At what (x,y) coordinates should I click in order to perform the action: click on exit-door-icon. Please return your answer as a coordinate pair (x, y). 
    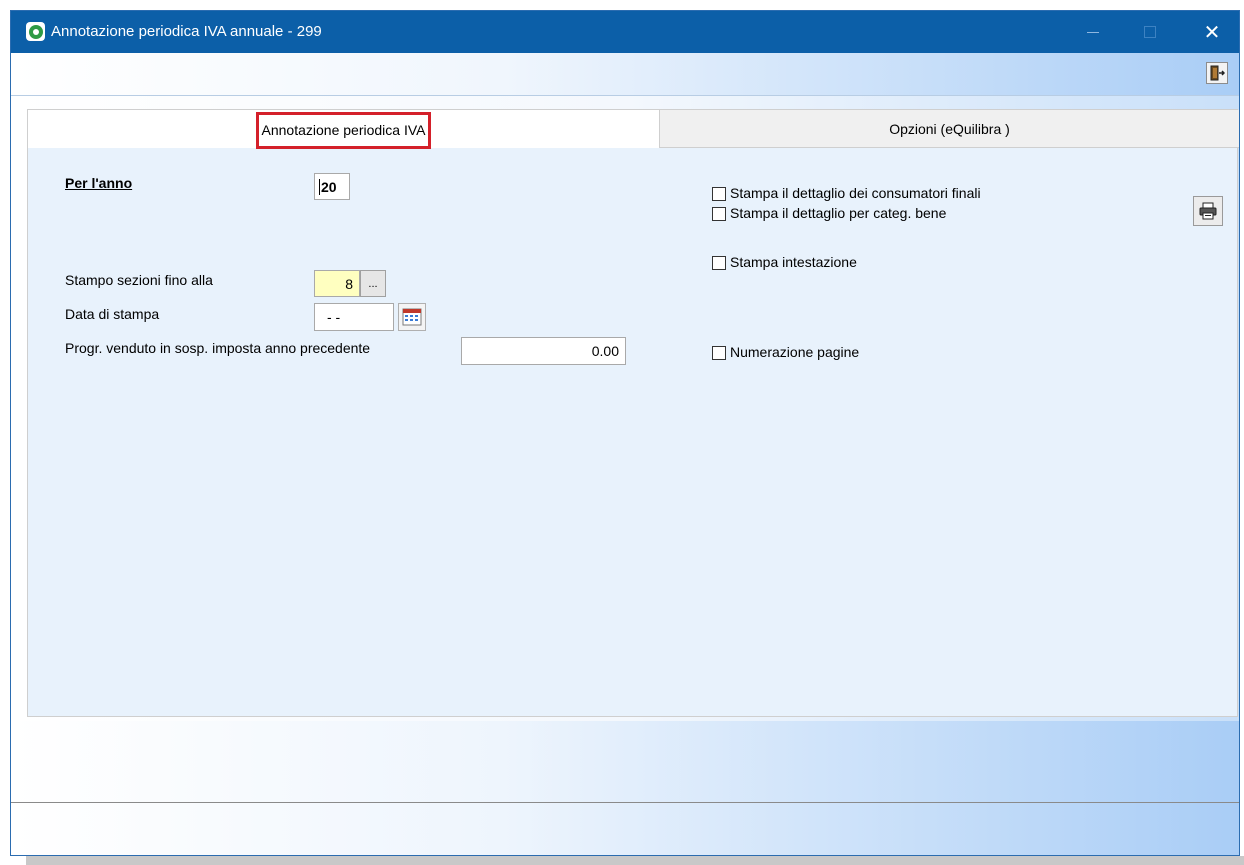
    Looking at the image, I should click on (1217, 73).